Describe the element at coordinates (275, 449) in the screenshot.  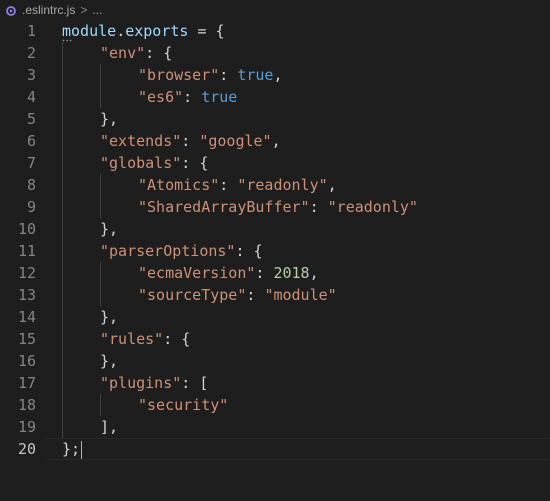
I see `code-line: 20};` at that location.